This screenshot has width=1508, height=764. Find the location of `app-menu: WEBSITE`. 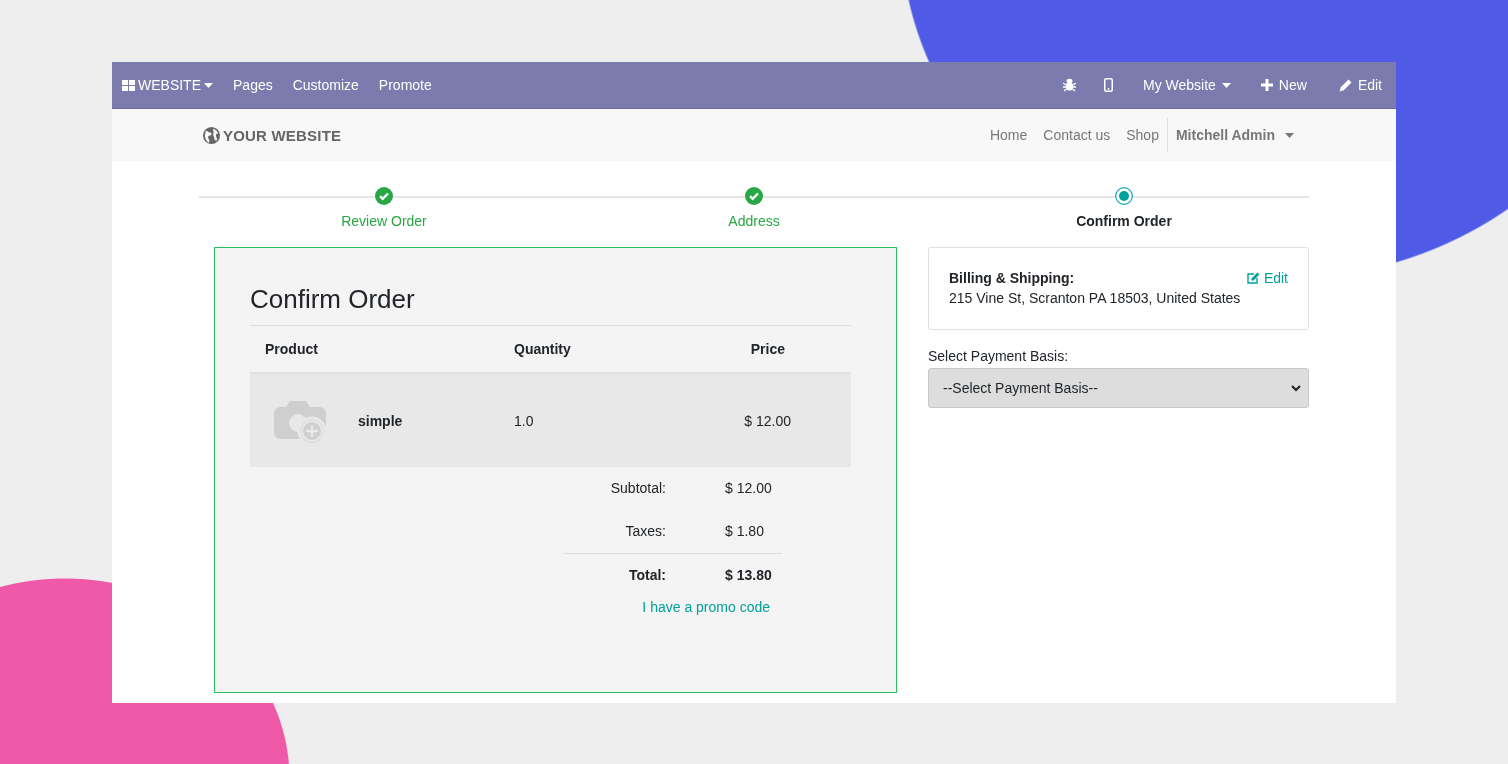

app-menu: WEBSITE is located at coordinates (172, 85).